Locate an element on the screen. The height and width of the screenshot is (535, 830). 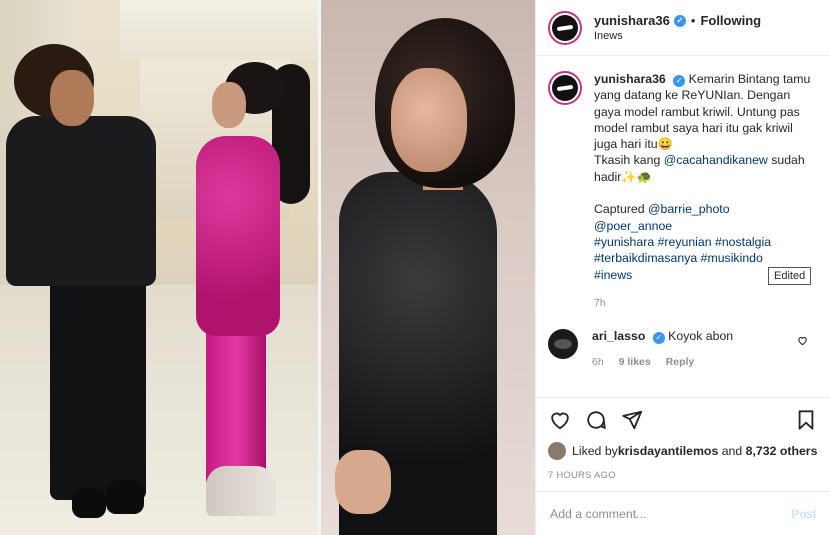
caption-username: yunishara36 is located at coordinates (630, 79).